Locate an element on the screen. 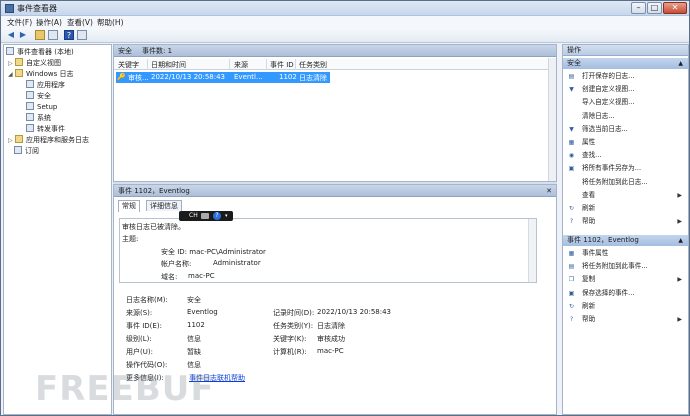 Image resolution: width=690 pixels, height=416 pixels. actions-section-event: 事件 1102，Eventlog ▲ is located at coordinates (625, 240).